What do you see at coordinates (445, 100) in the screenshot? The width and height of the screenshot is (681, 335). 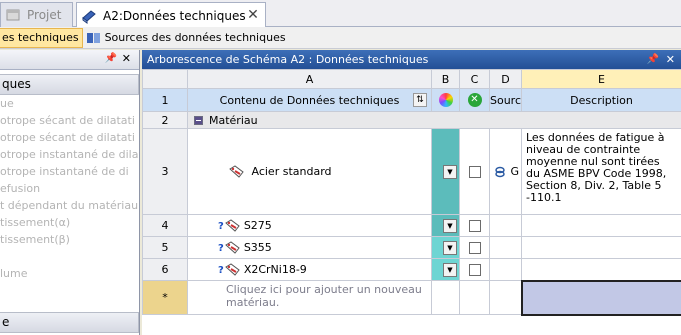 I see `color-header` at bounding box center [445, 100].